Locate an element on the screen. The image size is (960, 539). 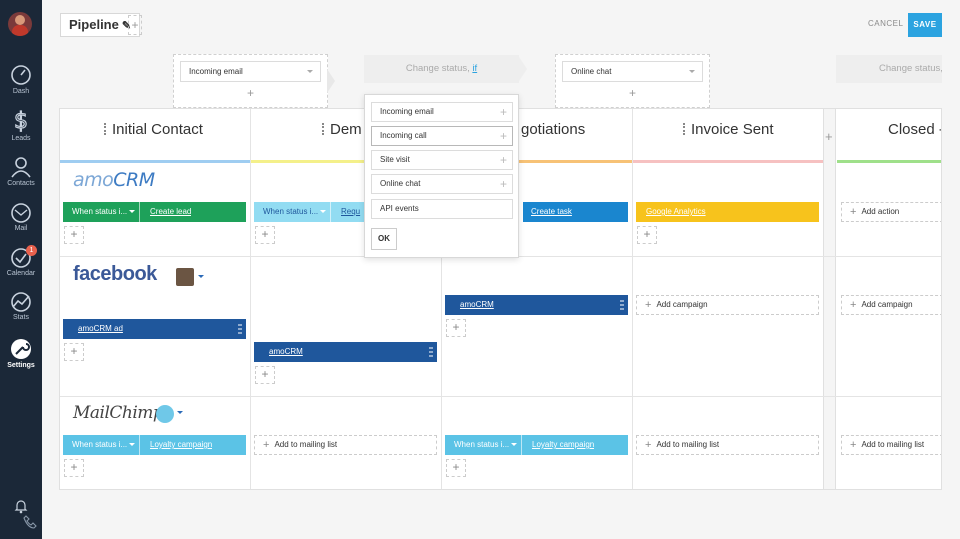
sidebar-item-contacts: Contacts is located at coordinates (21, 171).